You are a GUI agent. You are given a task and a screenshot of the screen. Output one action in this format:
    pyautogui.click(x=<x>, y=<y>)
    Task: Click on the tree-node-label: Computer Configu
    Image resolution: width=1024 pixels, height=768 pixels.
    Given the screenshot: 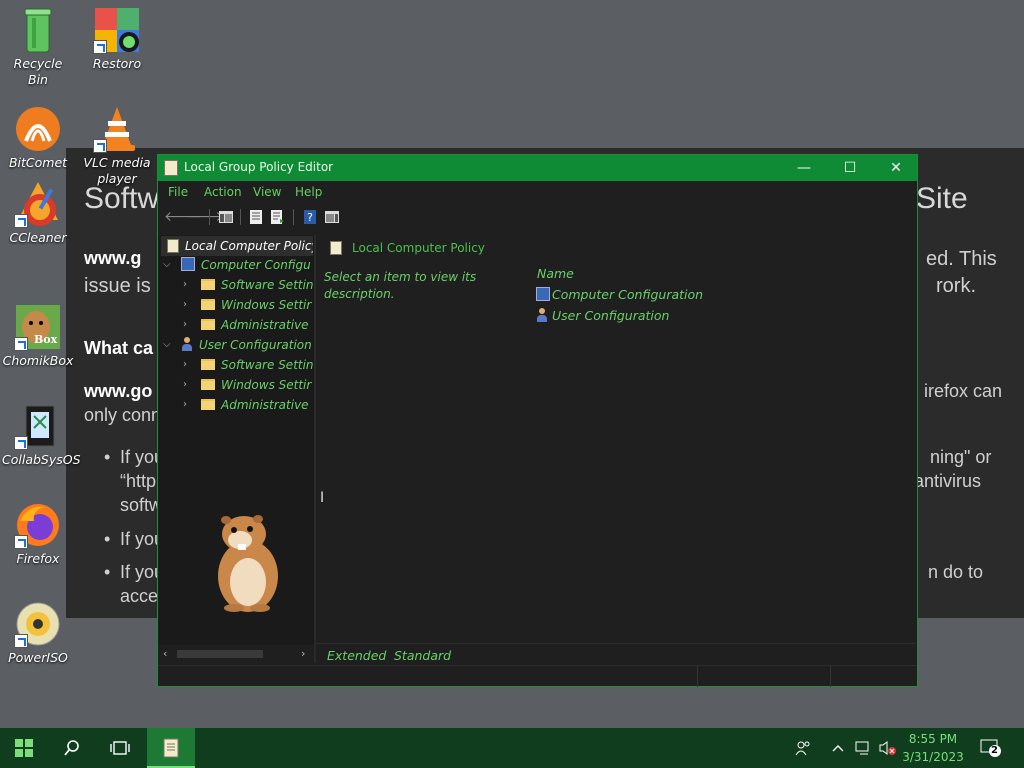 What is the action you would take?
    pyautogui.click(x=256, y=265)
    